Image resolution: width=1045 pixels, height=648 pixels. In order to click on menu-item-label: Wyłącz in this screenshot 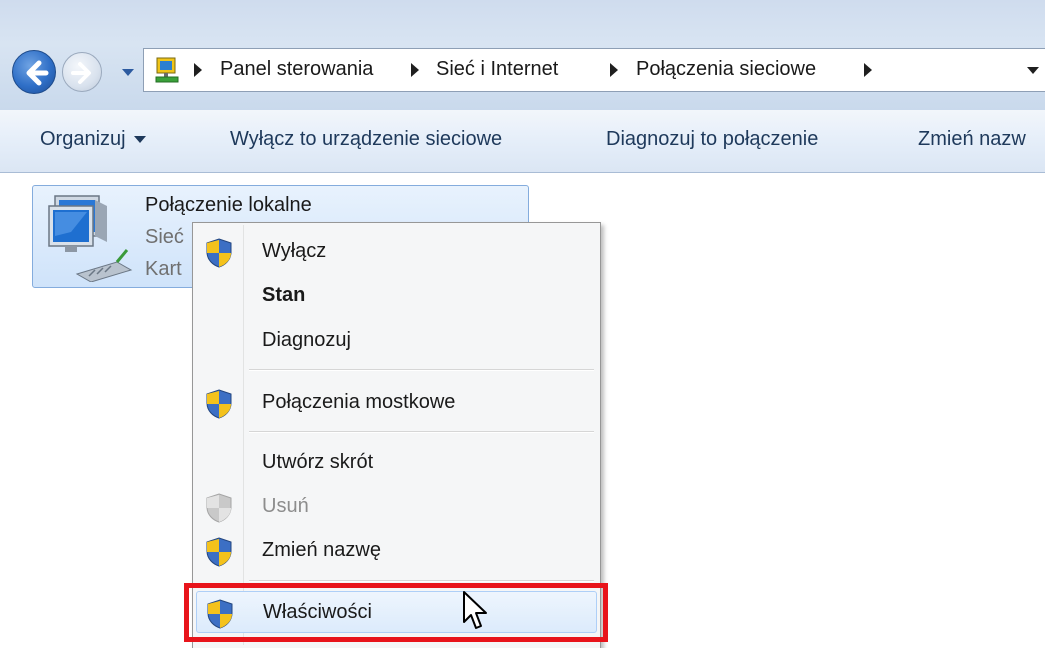, I will do `click(294, 251)`.